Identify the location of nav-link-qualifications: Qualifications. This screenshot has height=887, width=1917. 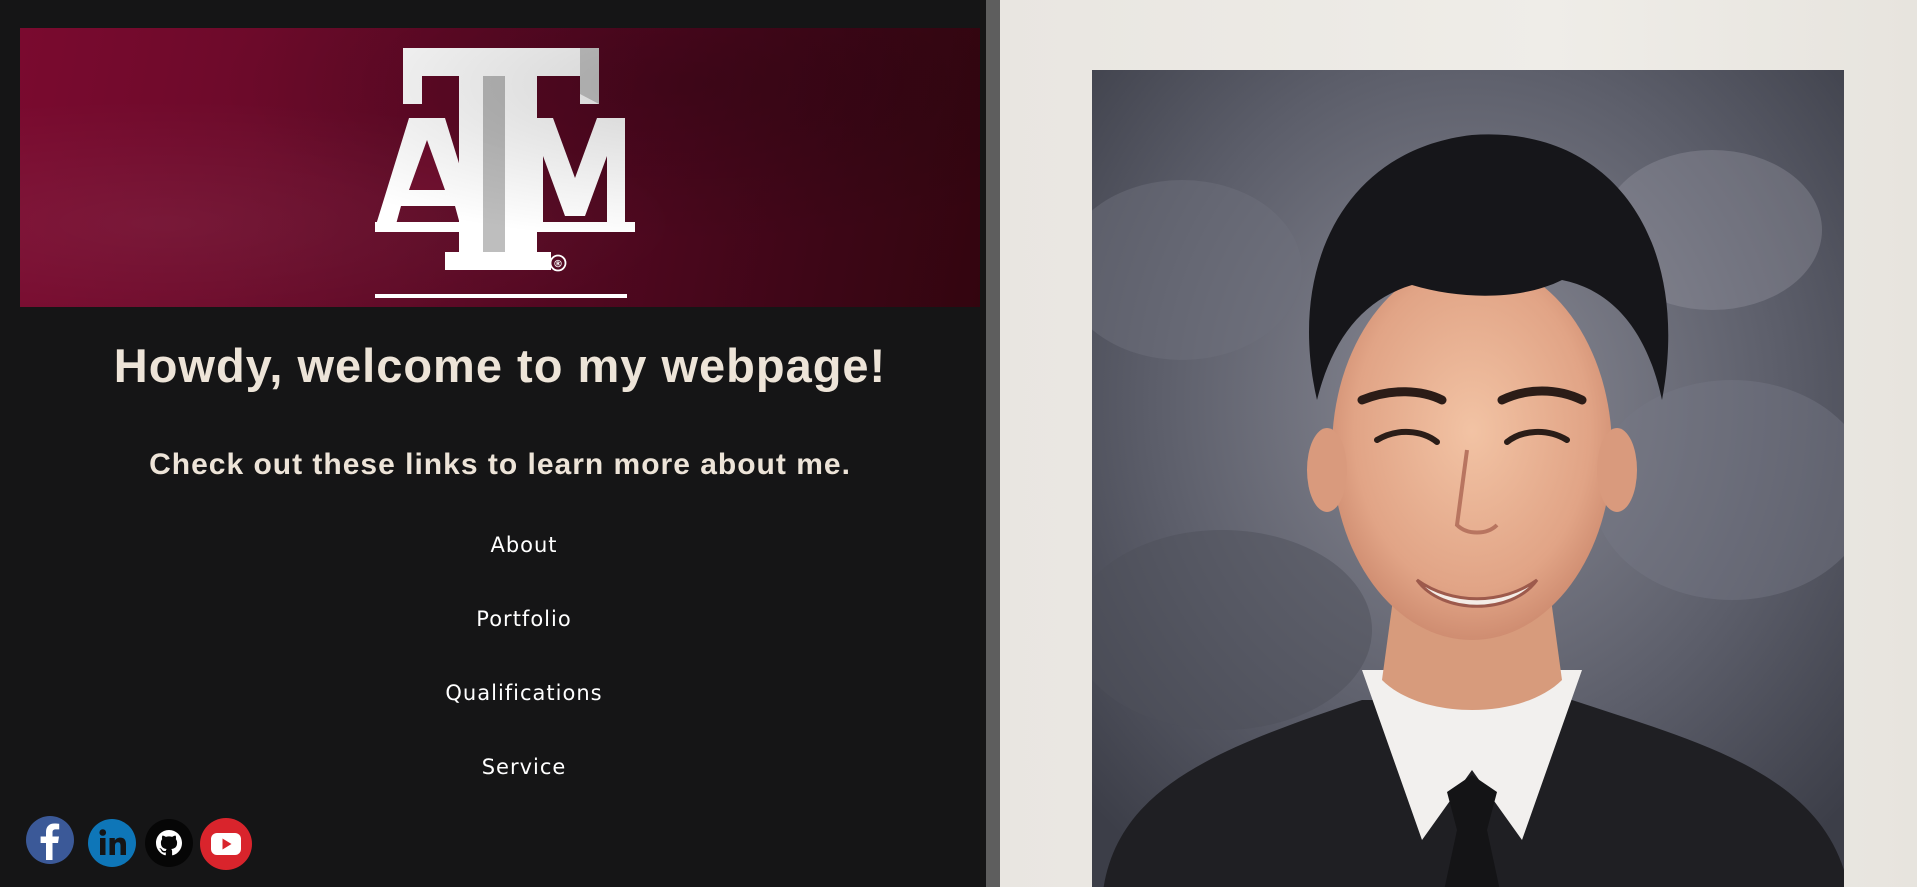
(524, 713).